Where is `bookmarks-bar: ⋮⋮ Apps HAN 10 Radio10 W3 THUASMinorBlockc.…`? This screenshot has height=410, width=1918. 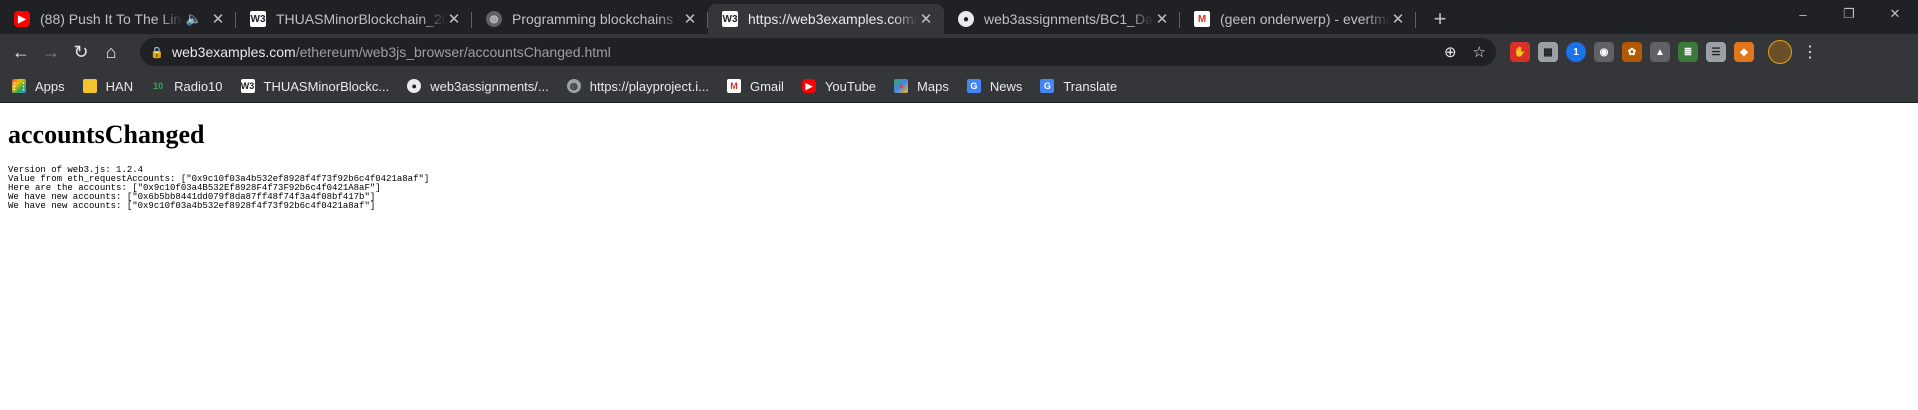 bookmarks-bar: ⋮⋮ Apps HAN 10 Radio10 W3 THUASMinorBlockc.… is located at coordinates (959, 86).